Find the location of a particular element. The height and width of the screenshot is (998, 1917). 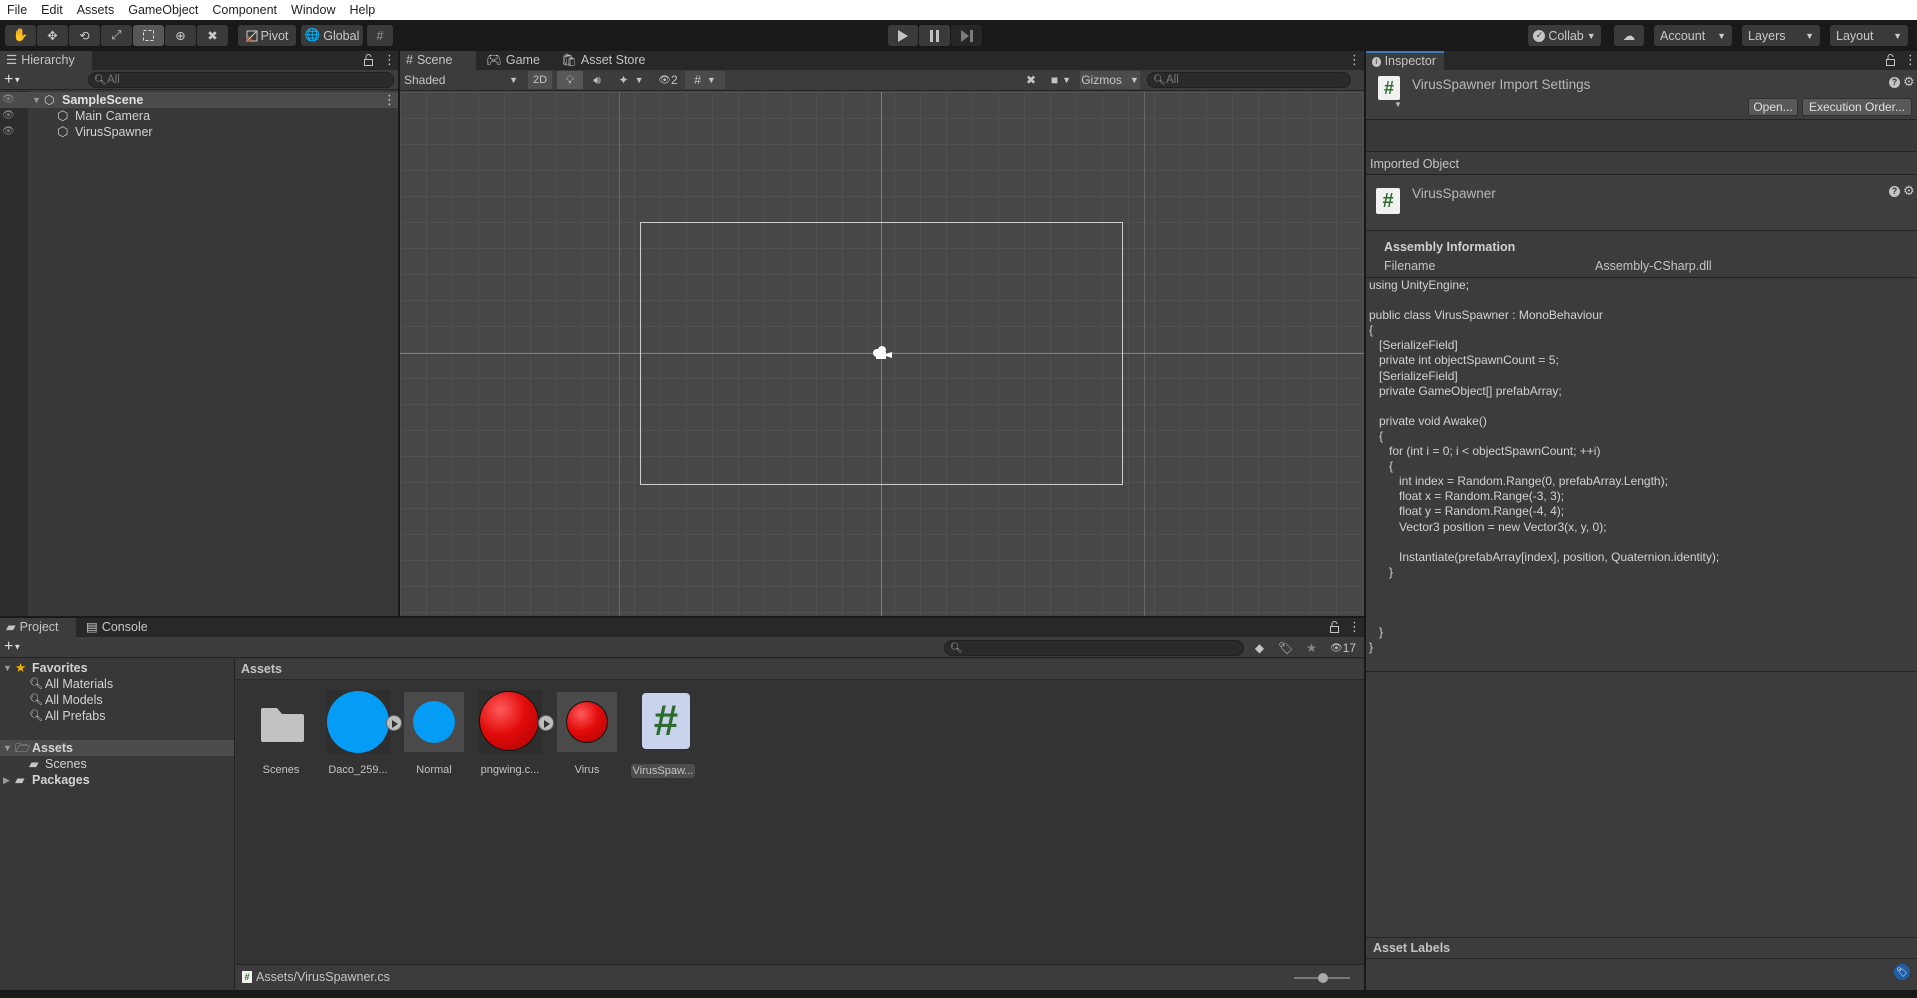

hierarchy-item: 👁 ⬡ Main Camera is located at coordinates (199, 116).